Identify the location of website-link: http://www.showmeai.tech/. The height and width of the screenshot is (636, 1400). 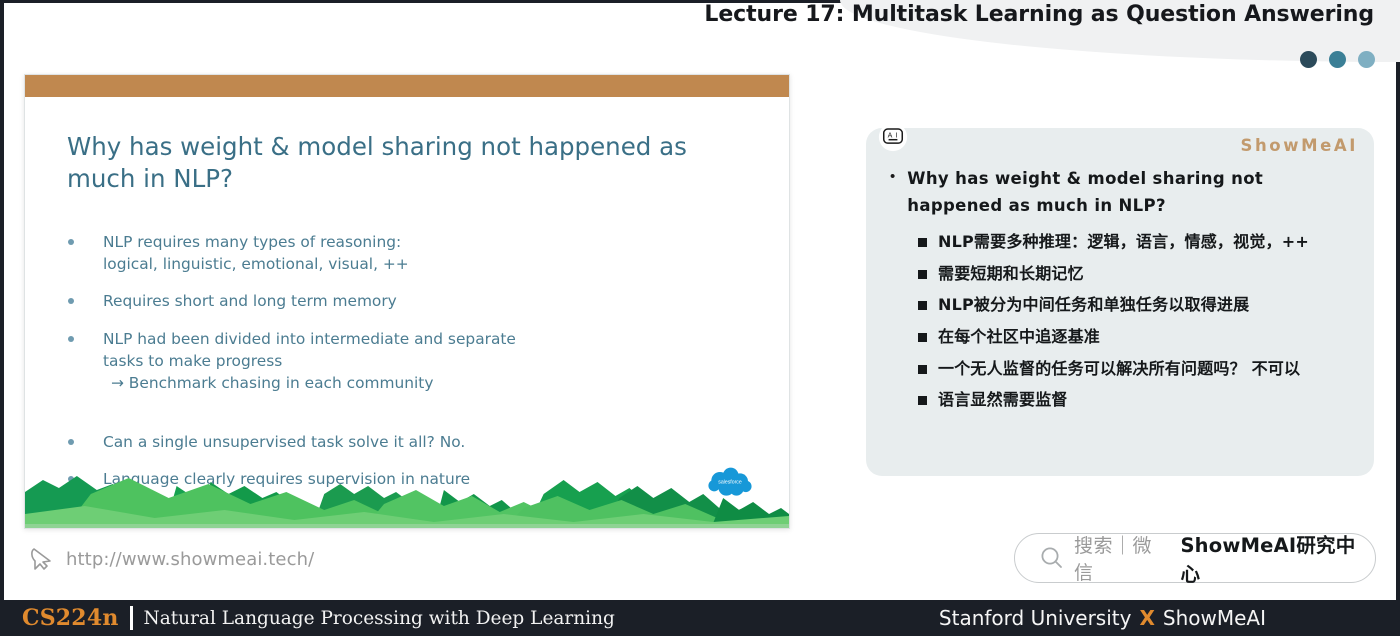
(171, 559).